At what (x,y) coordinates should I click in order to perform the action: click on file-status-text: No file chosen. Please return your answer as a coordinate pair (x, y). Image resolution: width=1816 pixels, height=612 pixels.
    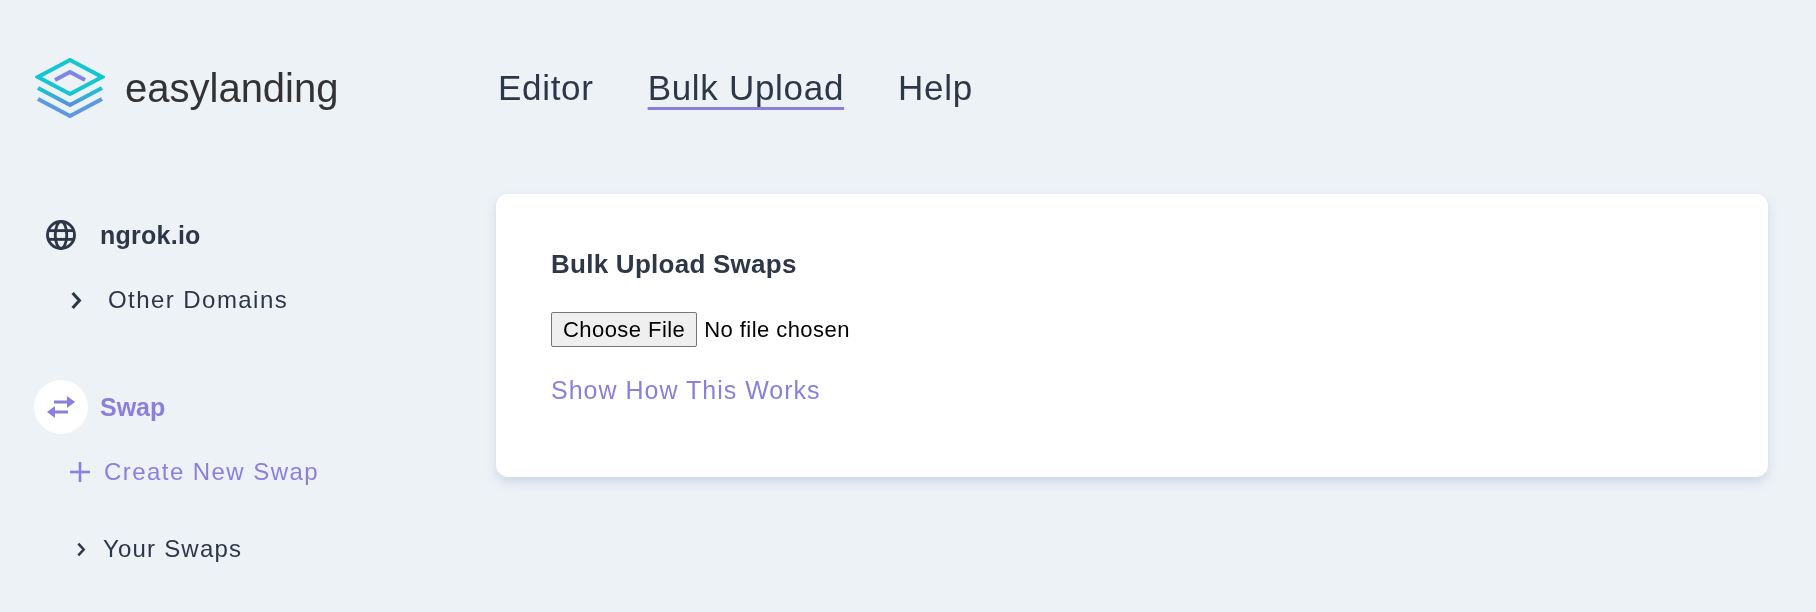
    Looking at the image, I should click on (777, 329).